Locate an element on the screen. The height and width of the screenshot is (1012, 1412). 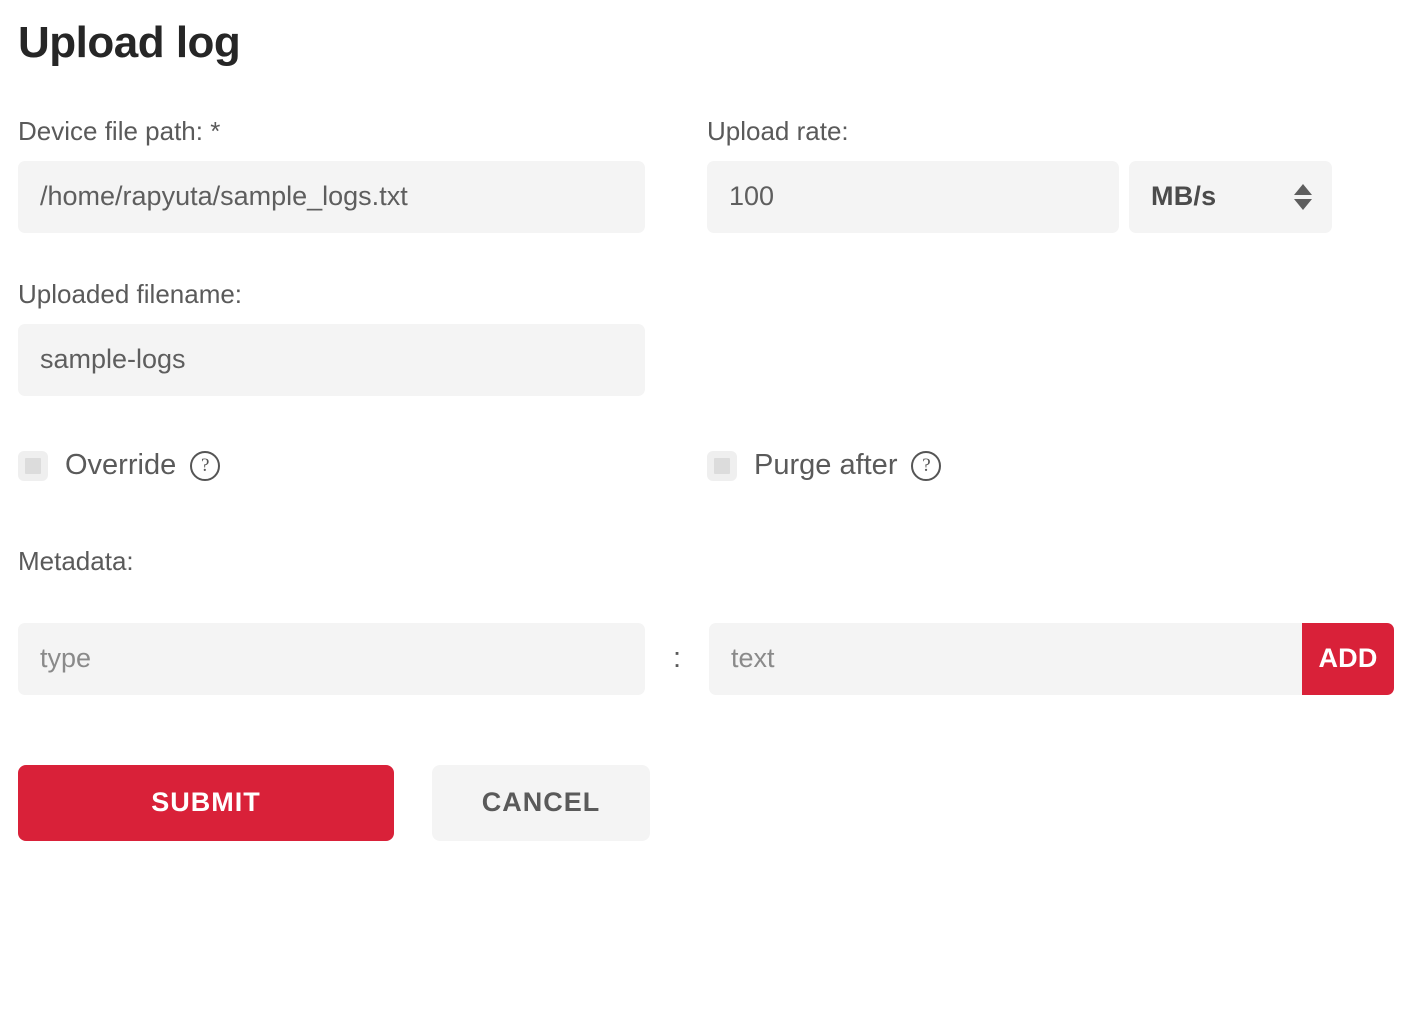
upload-rate-controls: MB/s is located at coordinates (1050, 196).